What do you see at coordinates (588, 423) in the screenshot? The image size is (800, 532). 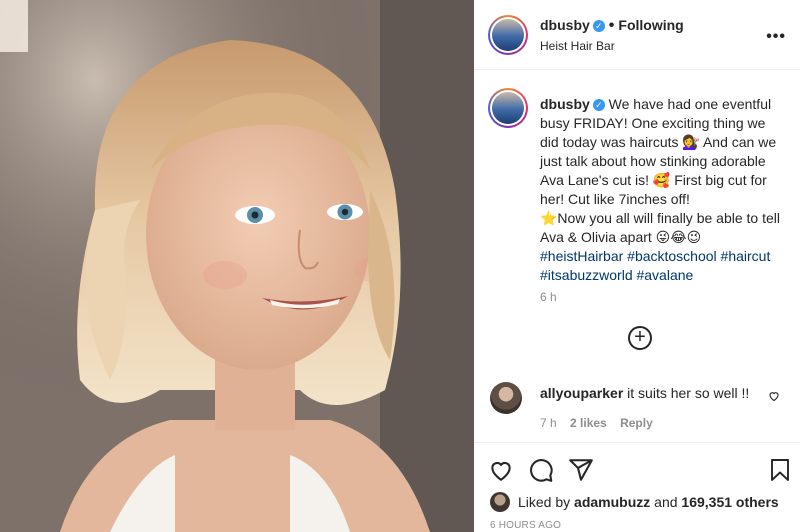 I see `comment-likes: 2 likes` at bounding box center [588, 423].